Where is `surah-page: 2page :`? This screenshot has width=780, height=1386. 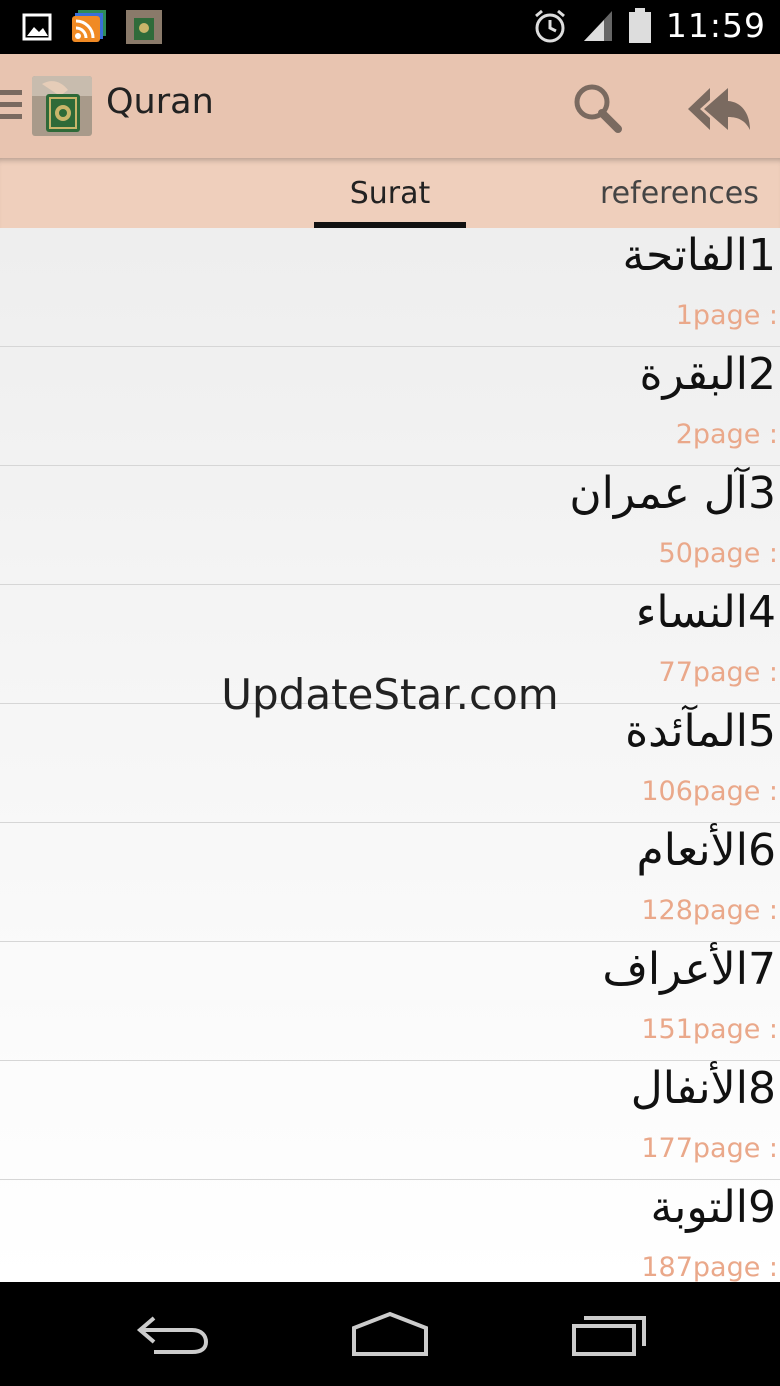 surah-page: 2page : is located at coordinates (726, 434).